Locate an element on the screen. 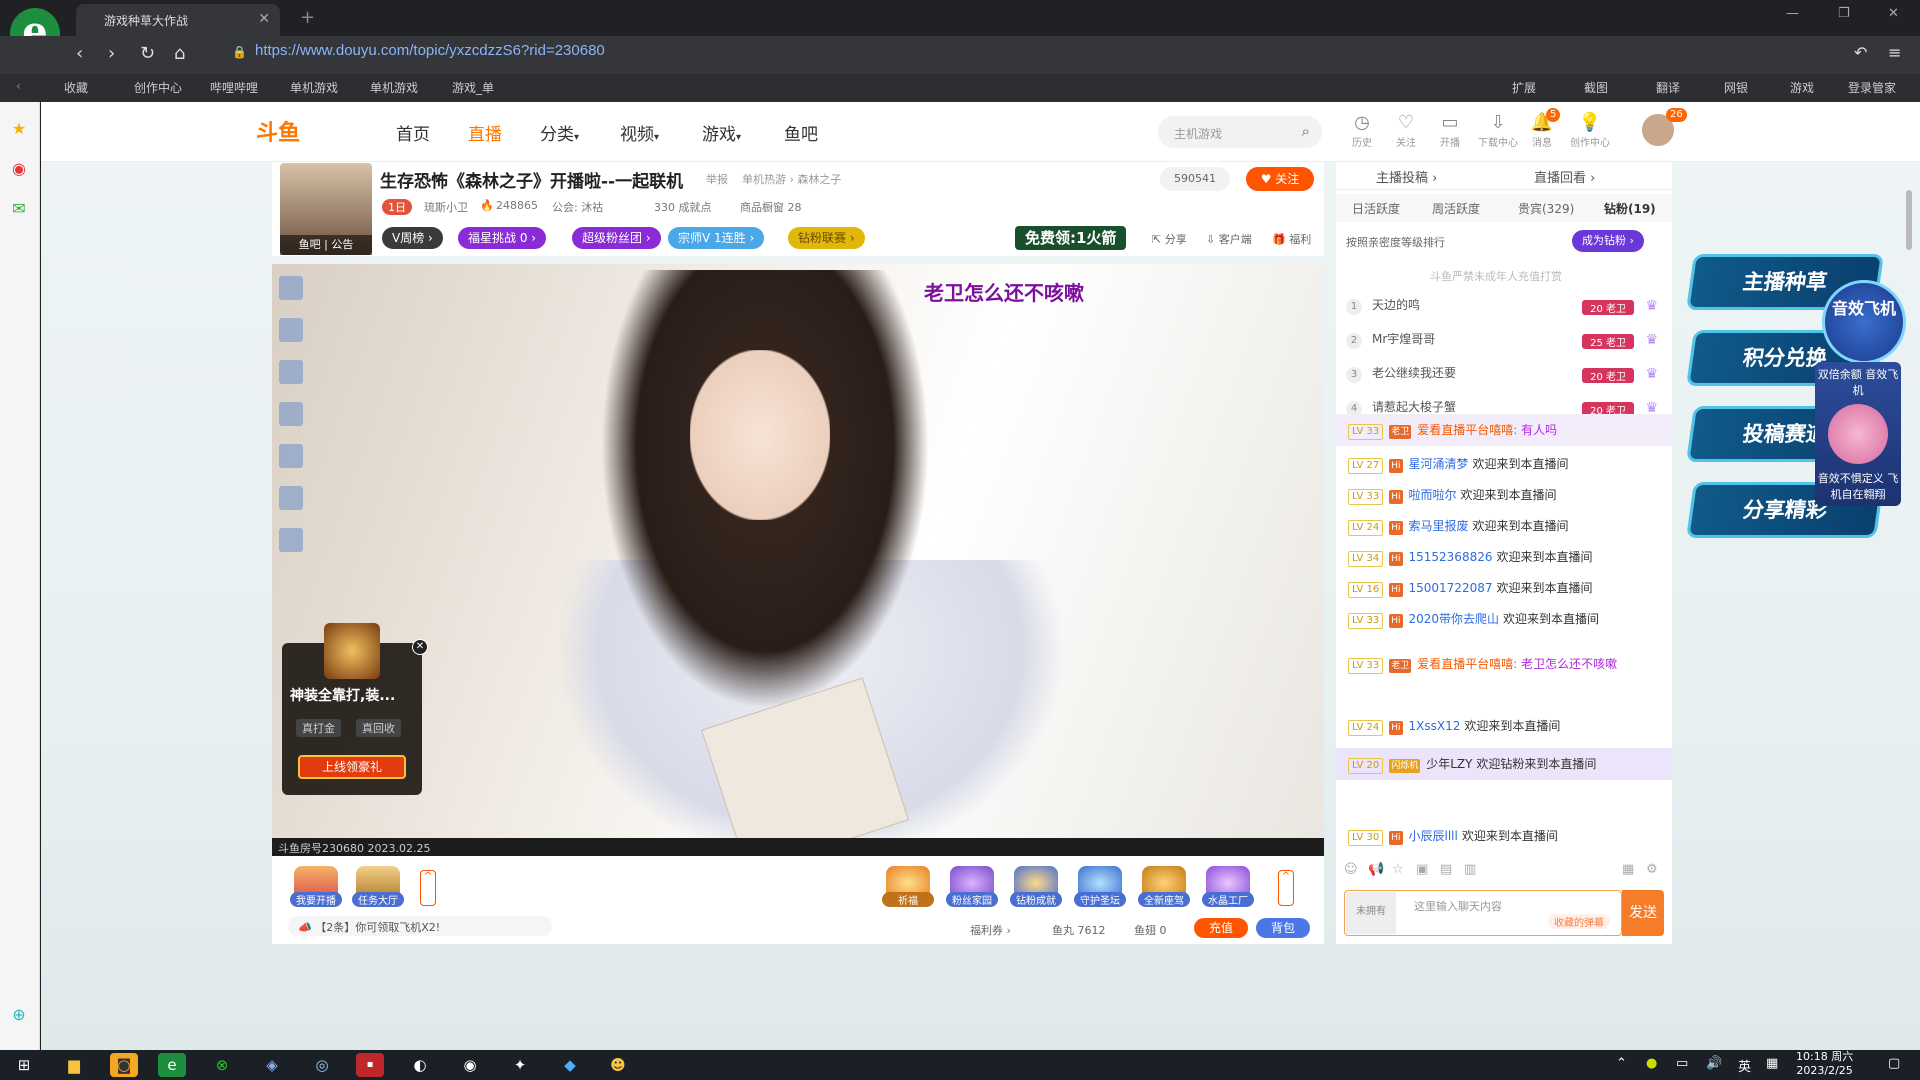  recharge-button: 充值 is located at coordinates (1221, 928).